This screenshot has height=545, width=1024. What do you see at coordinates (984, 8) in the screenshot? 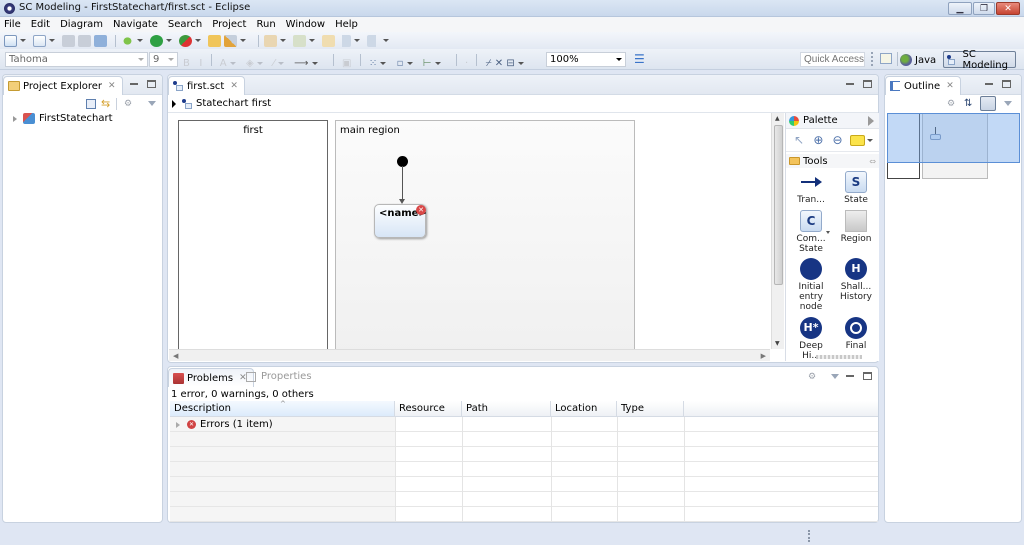
I see `restore-button: ❐` at bounding box center [984, 8].